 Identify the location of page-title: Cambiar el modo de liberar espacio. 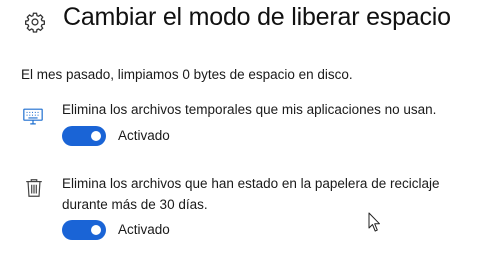
(257, 17).